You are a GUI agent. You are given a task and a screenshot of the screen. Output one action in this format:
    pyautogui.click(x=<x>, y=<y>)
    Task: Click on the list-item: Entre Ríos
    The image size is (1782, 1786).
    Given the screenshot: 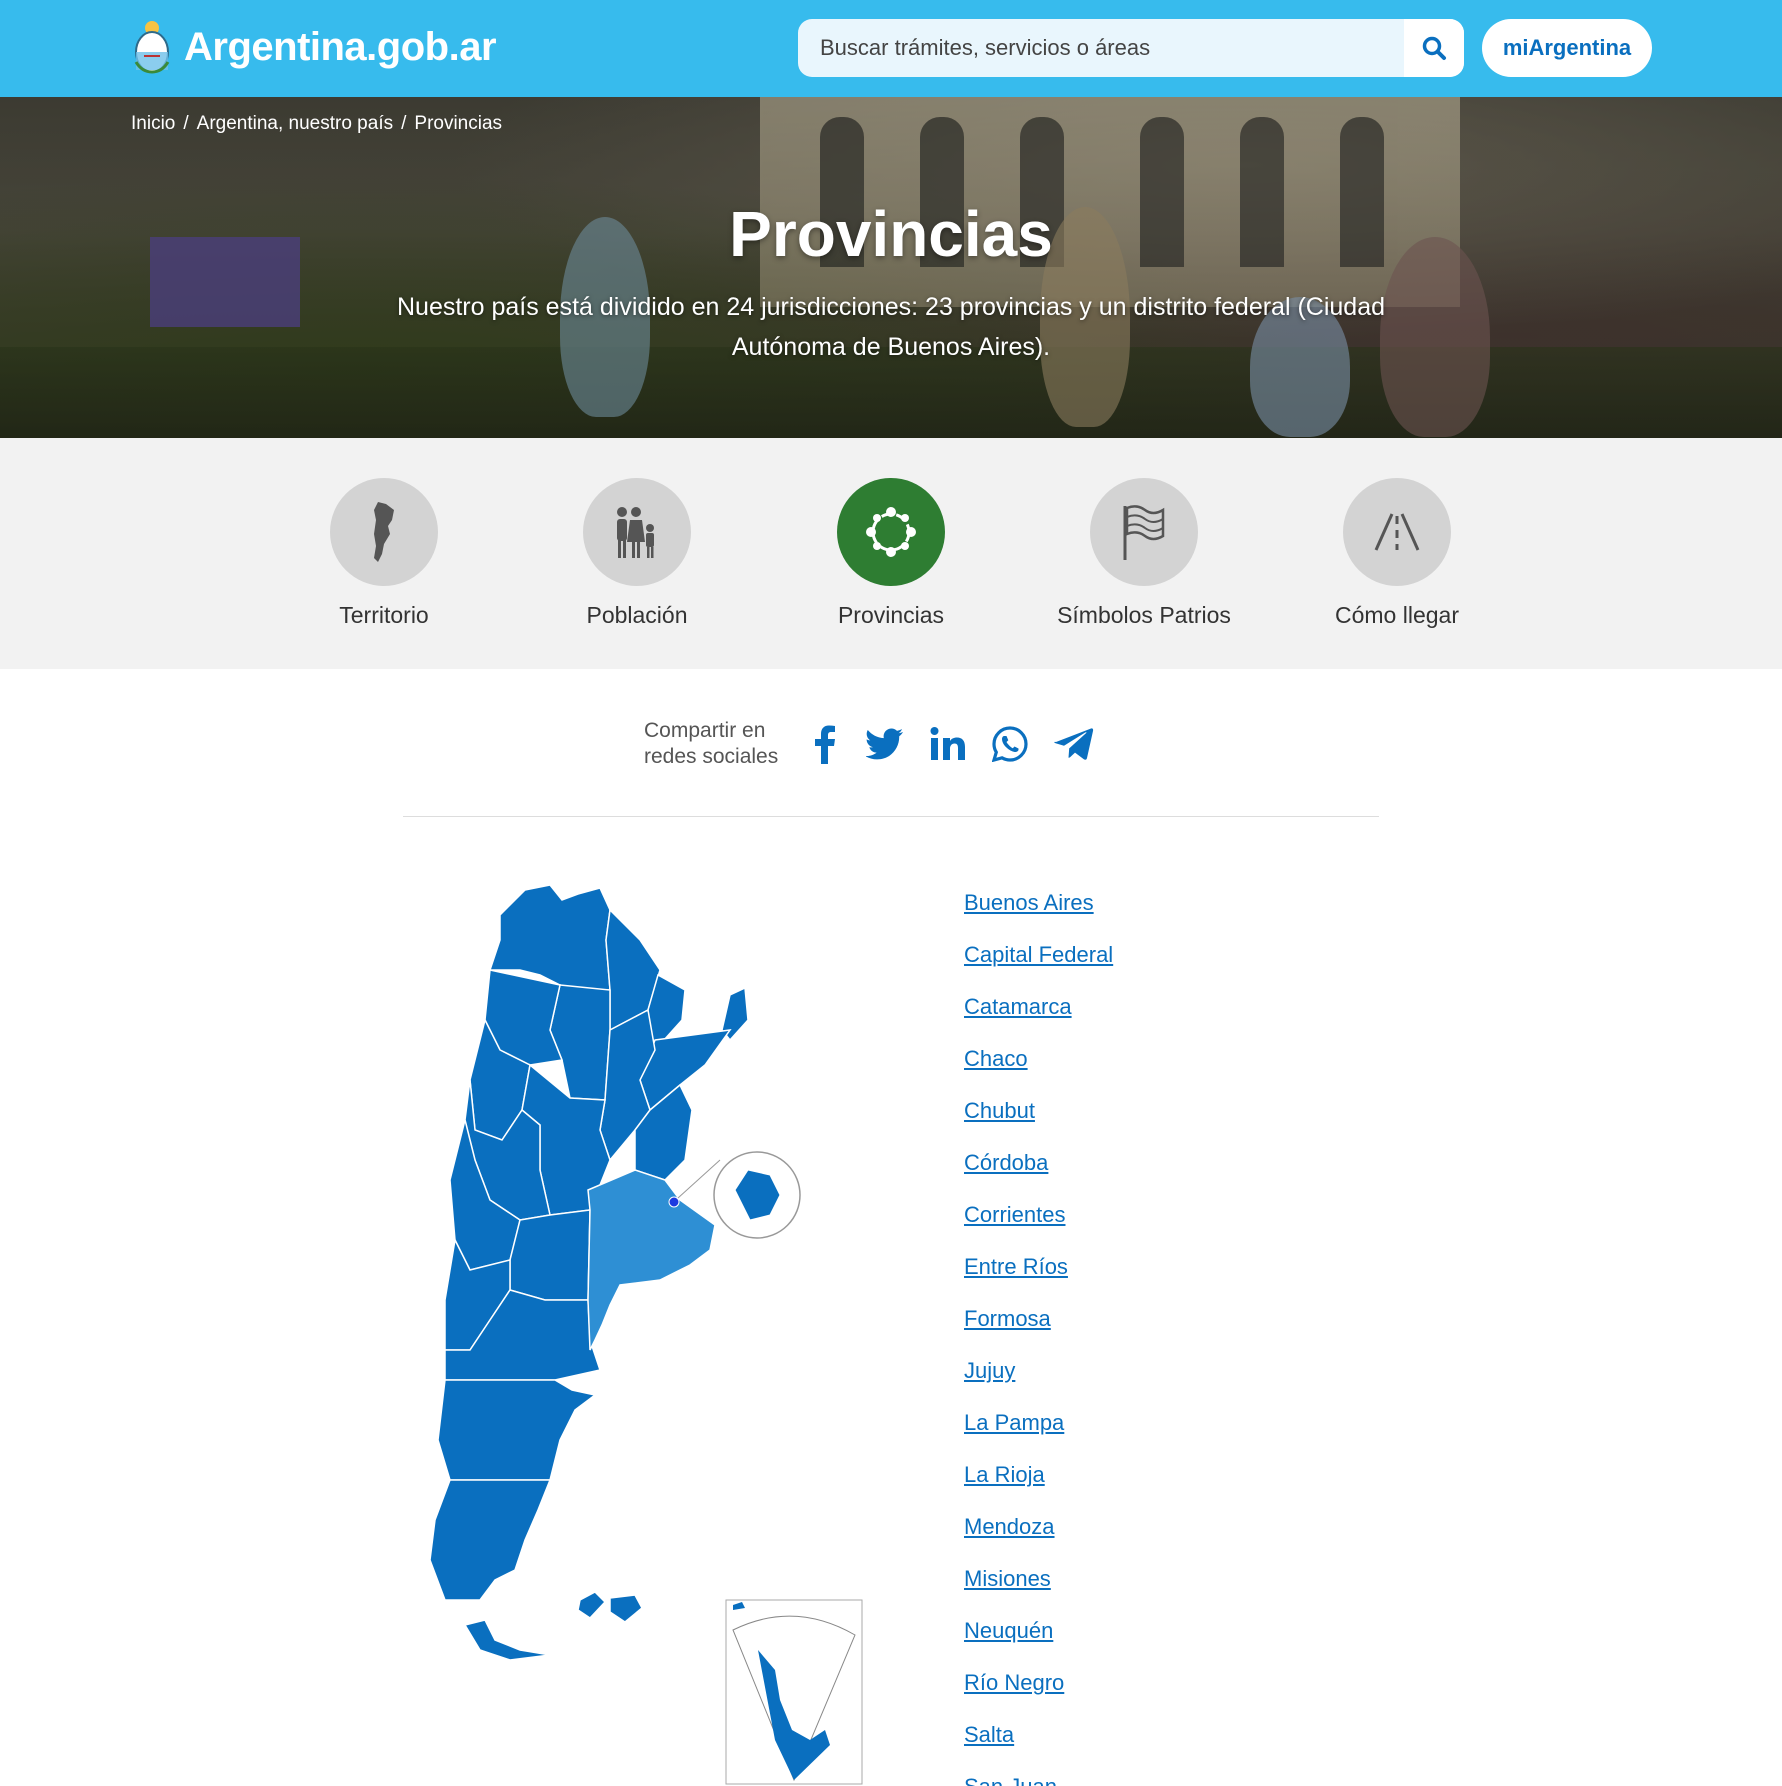 What is the action you would take?
    pyautogui.click(x=1038, y=1280)
    